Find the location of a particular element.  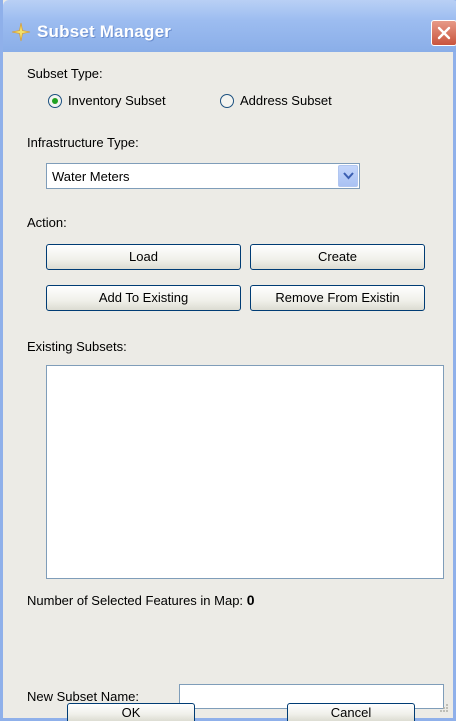

infrastructure-type-value: Water Meters is located at coordinates (91, 176).